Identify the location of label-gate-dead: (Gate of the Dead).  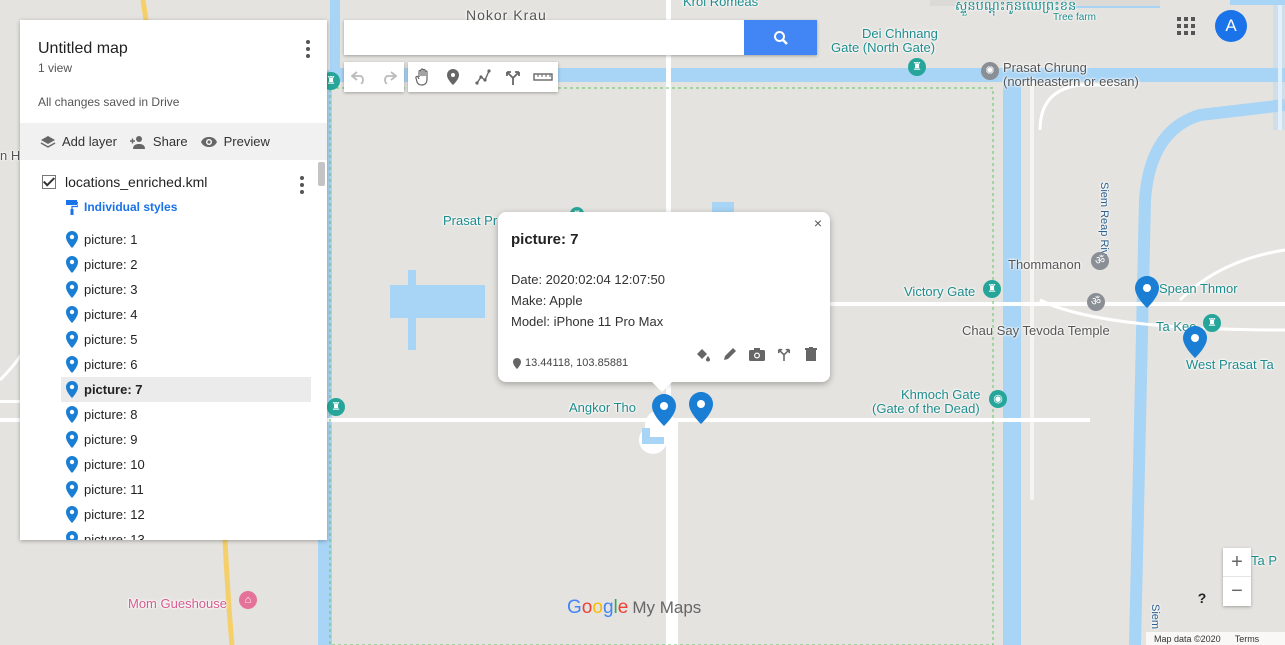
(926, 408).